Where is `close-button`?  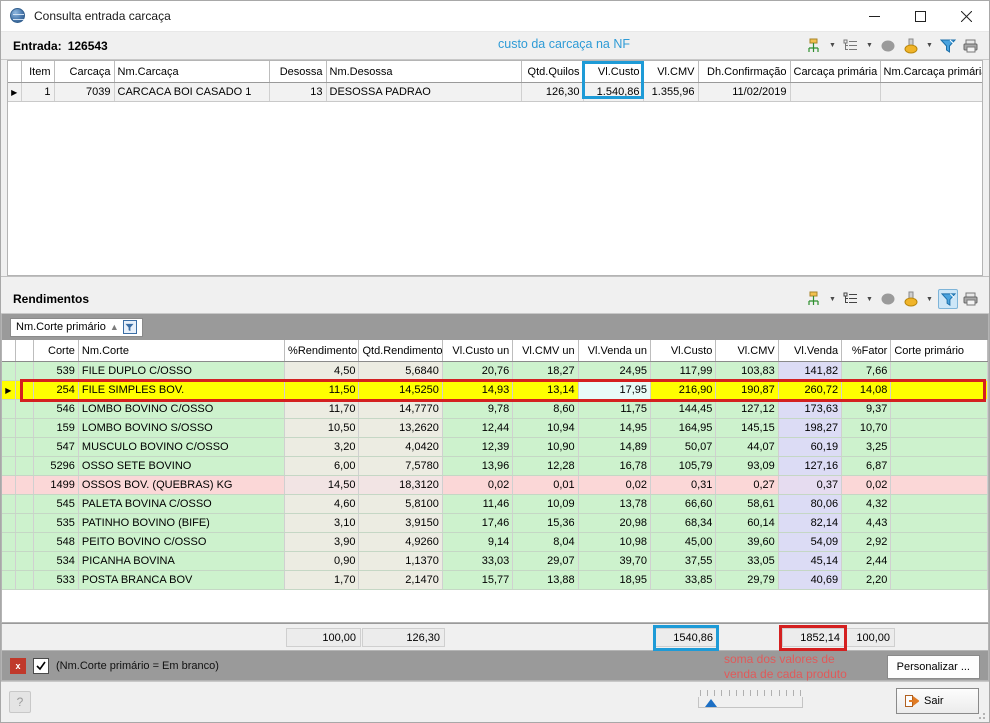 close-button is located at coordinates (966, 16).